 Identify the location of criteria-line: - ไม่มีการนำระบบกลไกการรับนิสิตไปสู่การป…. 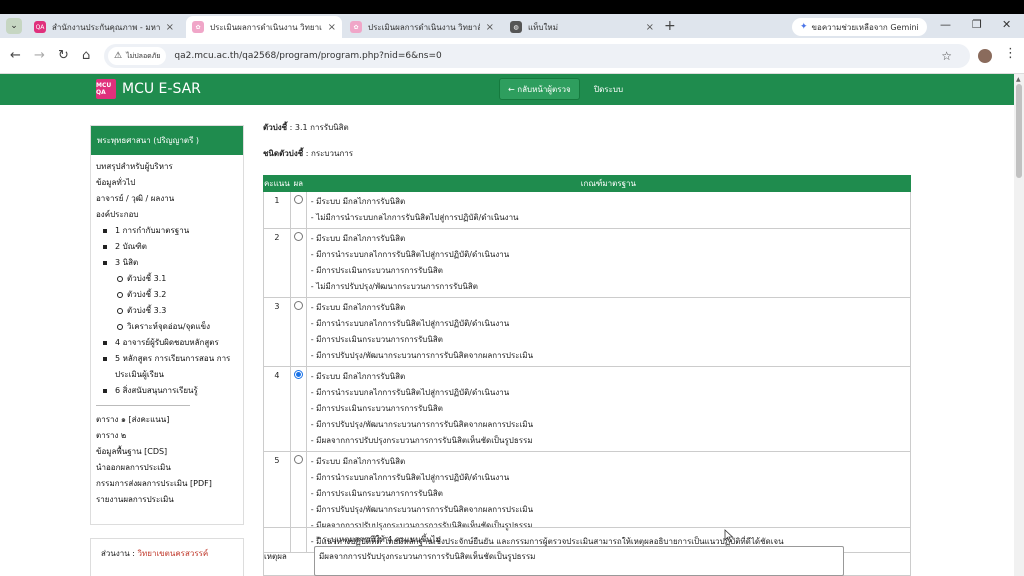
(414, 217).